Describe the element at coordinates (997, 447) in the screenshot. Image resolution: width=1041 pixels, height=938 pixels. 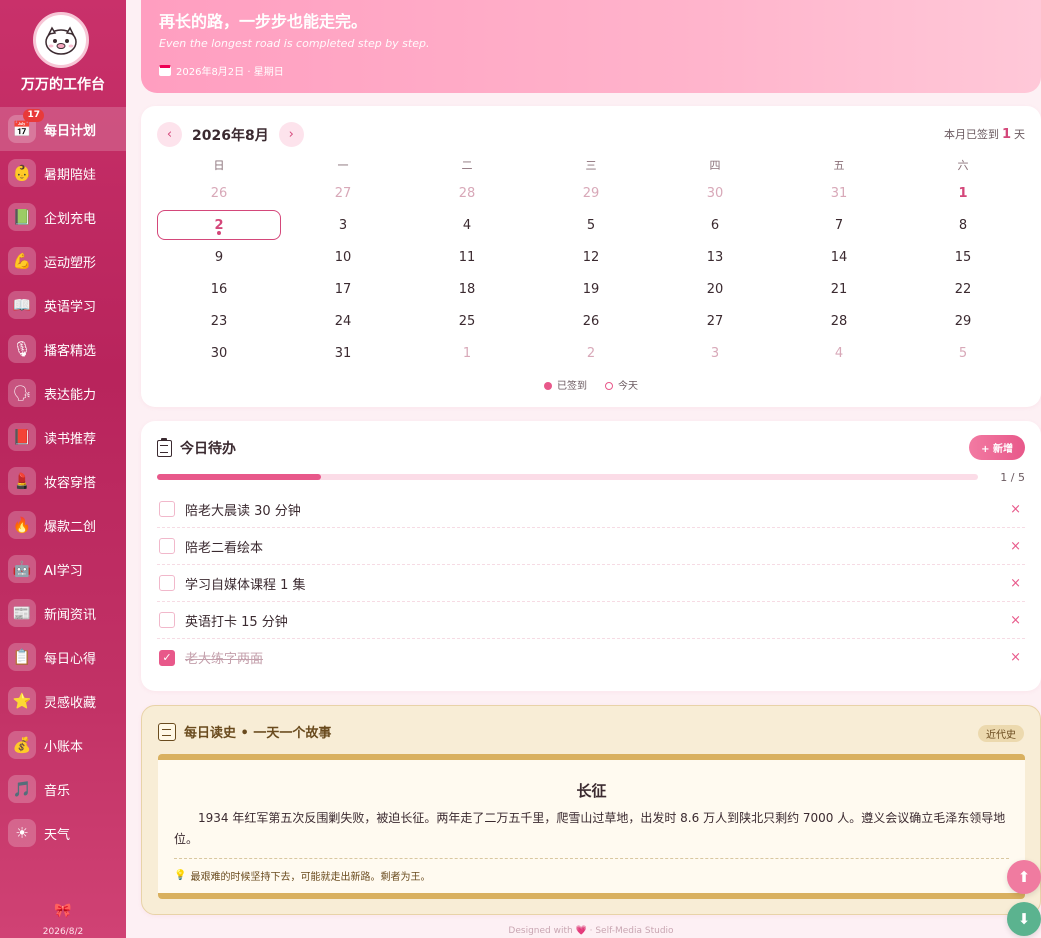
I see `add-todo-button: + 新增` at that location.